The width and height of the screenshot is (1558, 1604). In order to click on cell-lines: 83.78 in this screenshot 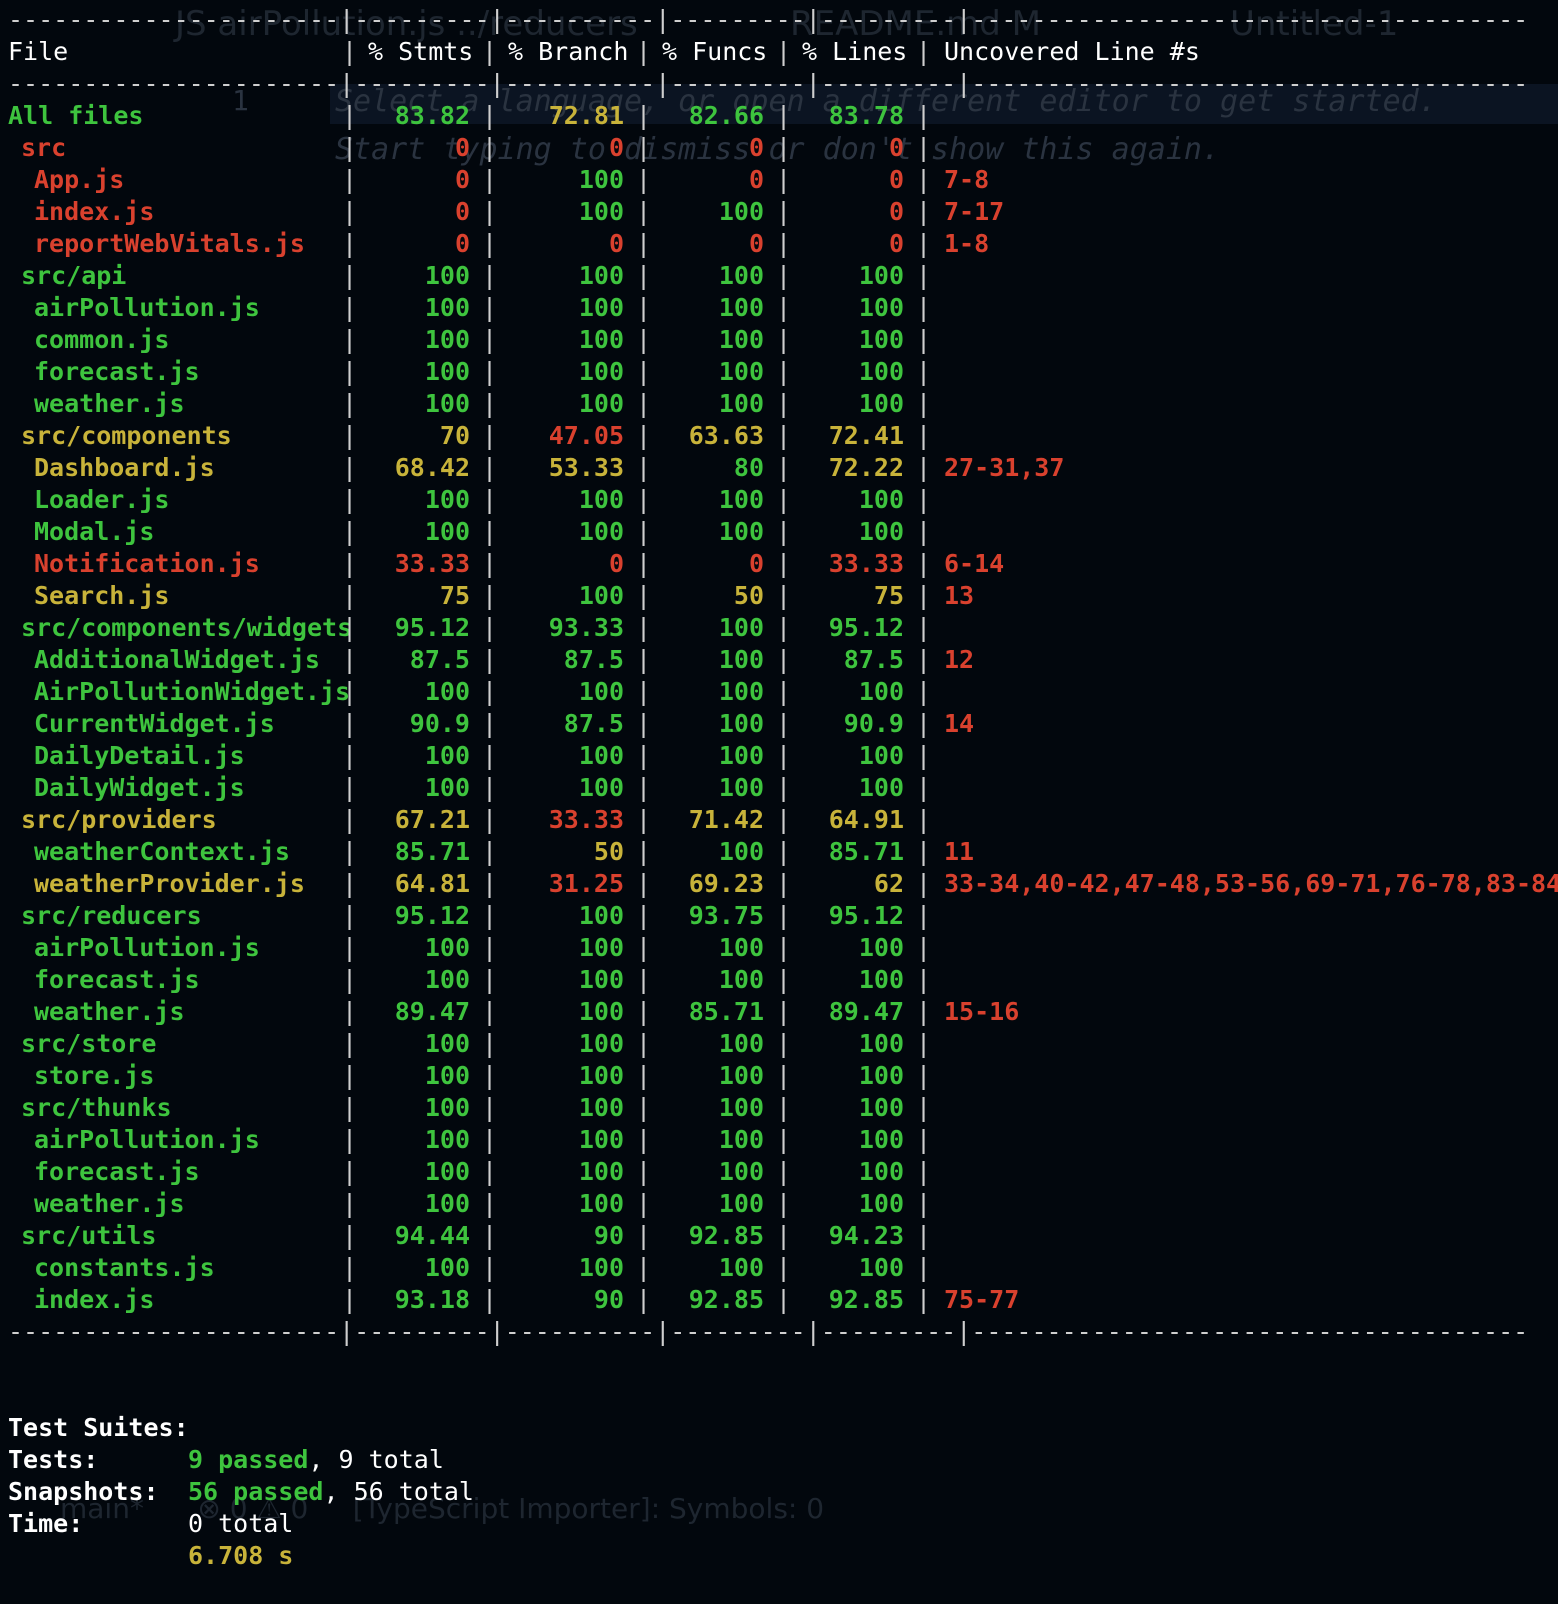, I will do `click(866, 115)`.